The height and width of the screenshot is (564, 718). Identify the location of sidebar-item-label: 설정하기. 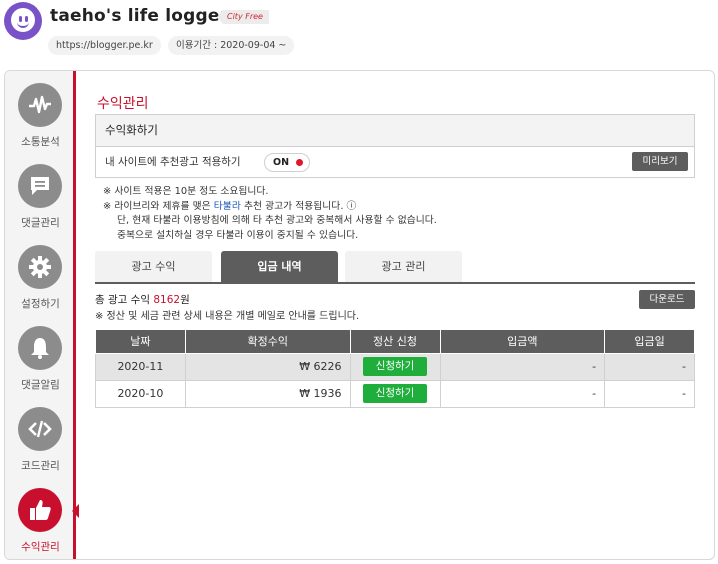
(40, 304).